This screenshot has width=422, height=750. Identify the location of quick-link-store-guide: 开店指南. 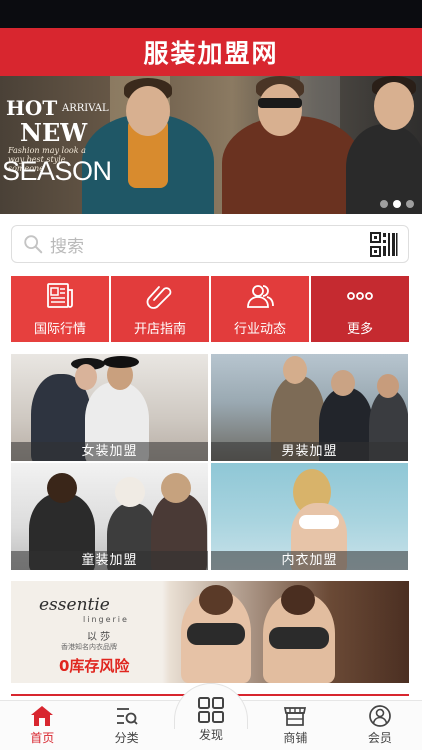
(160, 309).